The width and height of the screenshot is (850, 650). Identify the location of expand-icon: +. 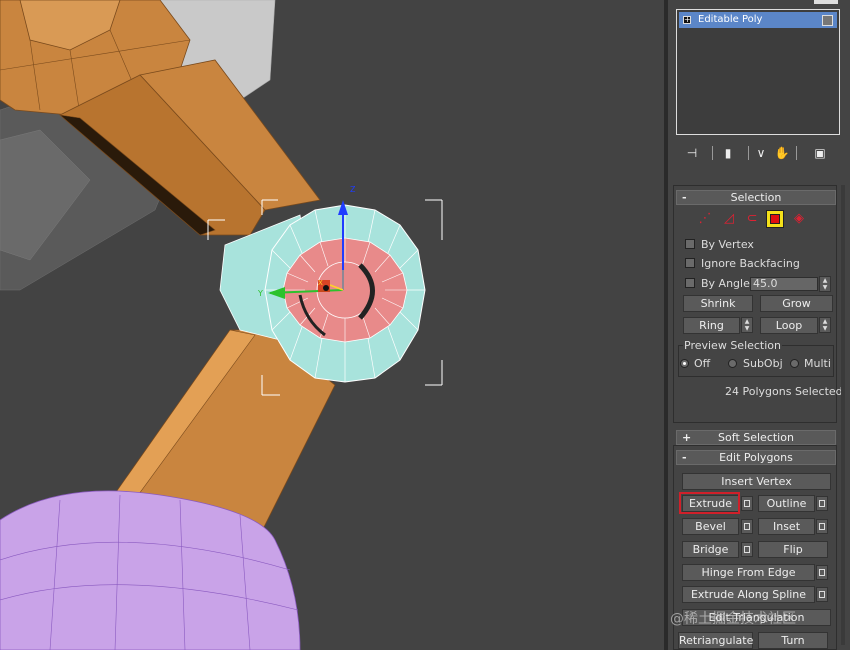
(687, 20).